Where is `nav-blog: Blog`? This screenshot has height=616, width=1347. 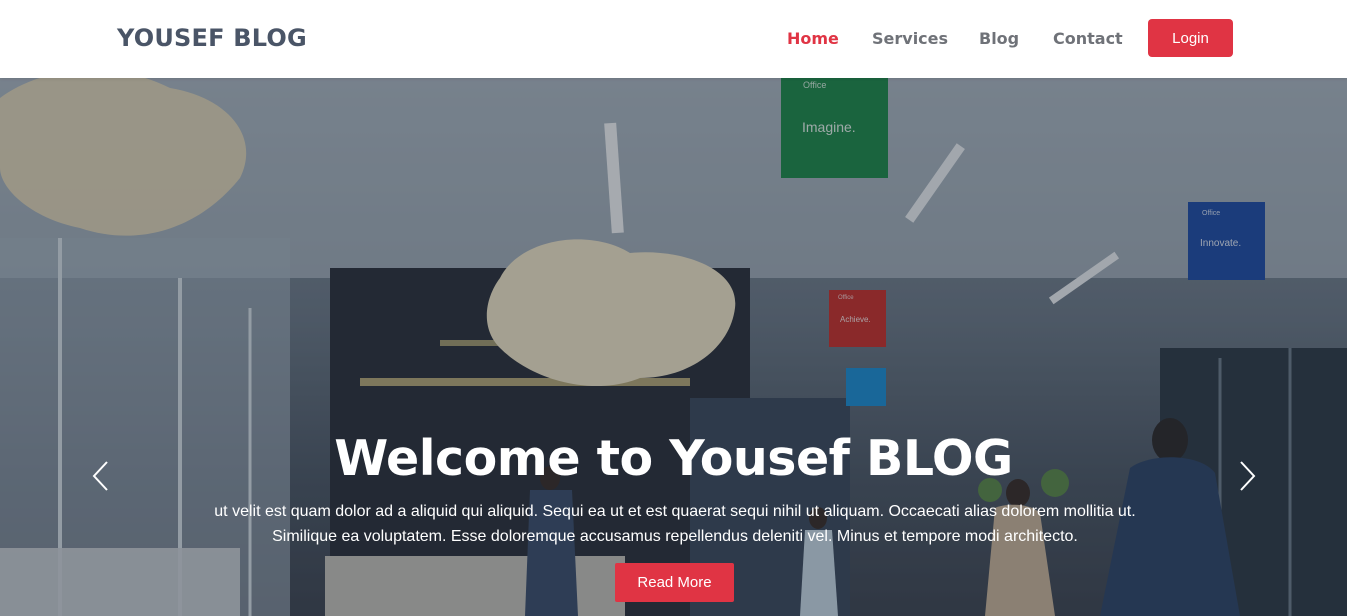
nav-blog: Blog is located at coordinates (999, 38).